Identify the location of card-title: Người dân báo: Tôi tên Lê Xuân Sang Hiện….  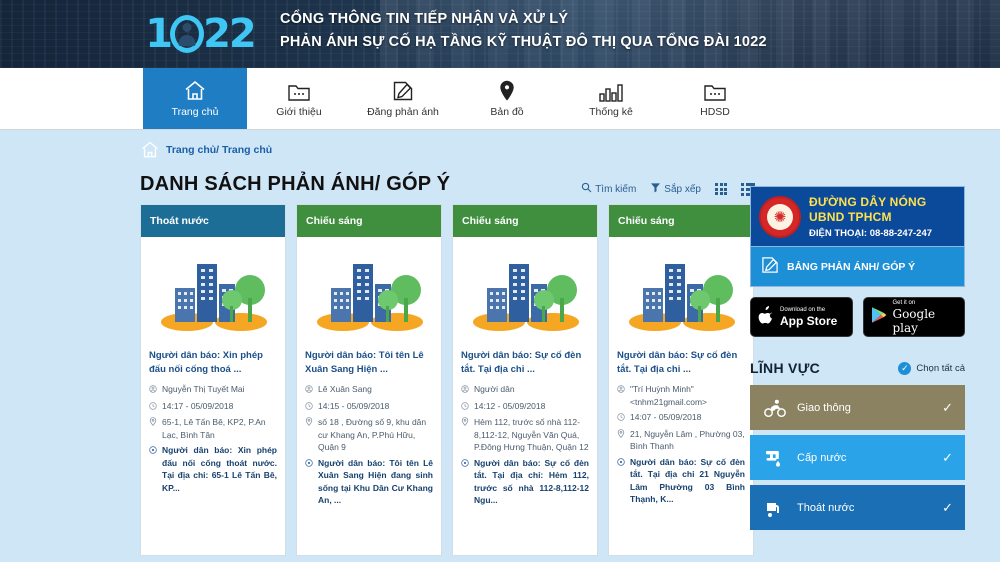
(369, 363).